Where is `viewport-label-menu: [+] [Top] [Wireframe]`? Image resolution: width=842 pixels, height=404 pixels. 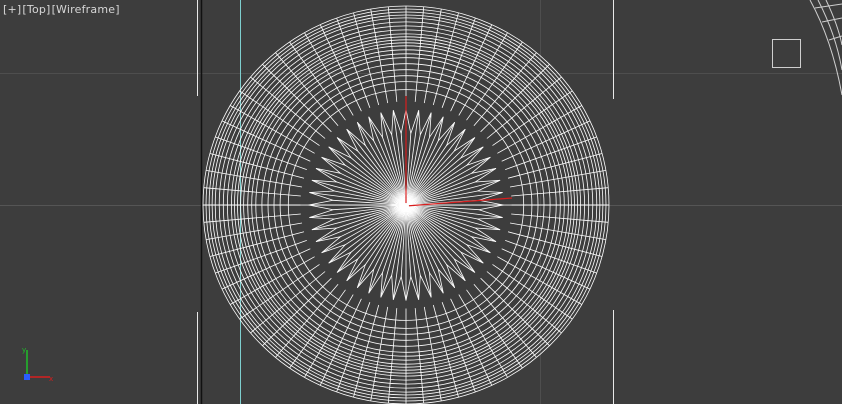
viewport-label-menu: [+] [Top] [Wireframe] is located at coordinates (61, 9).